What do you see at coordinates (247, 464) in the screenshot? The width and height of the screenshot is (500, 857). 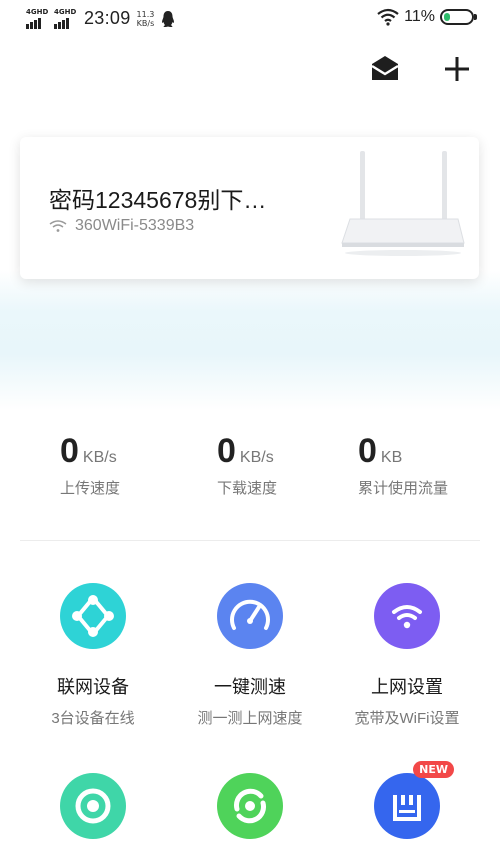 I see `download-stat: 0 KB/s 下载速度` at bounding box center [247, 464].